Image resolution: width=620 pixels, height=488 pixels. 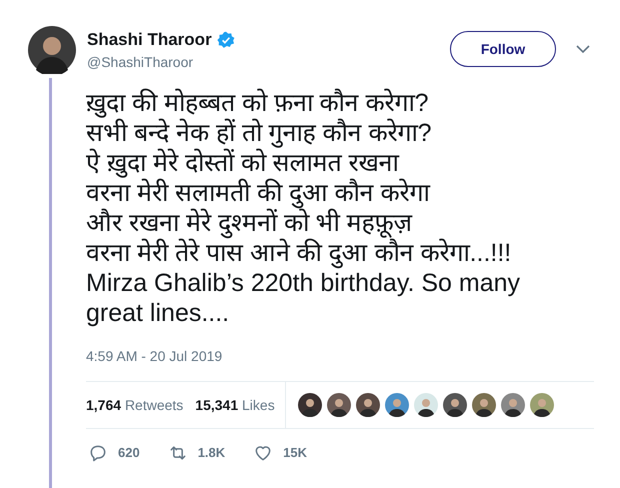 I want to click on chevron-down-icon, so click(x=583, y=49).